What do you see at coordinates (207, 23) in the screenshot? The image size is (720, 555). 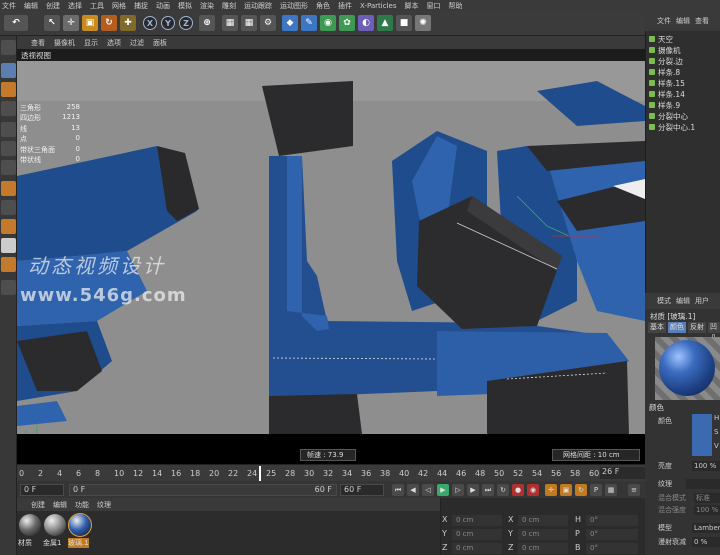 I see `coordinate-system-button: ⊕` at bounding box center [207, 23].